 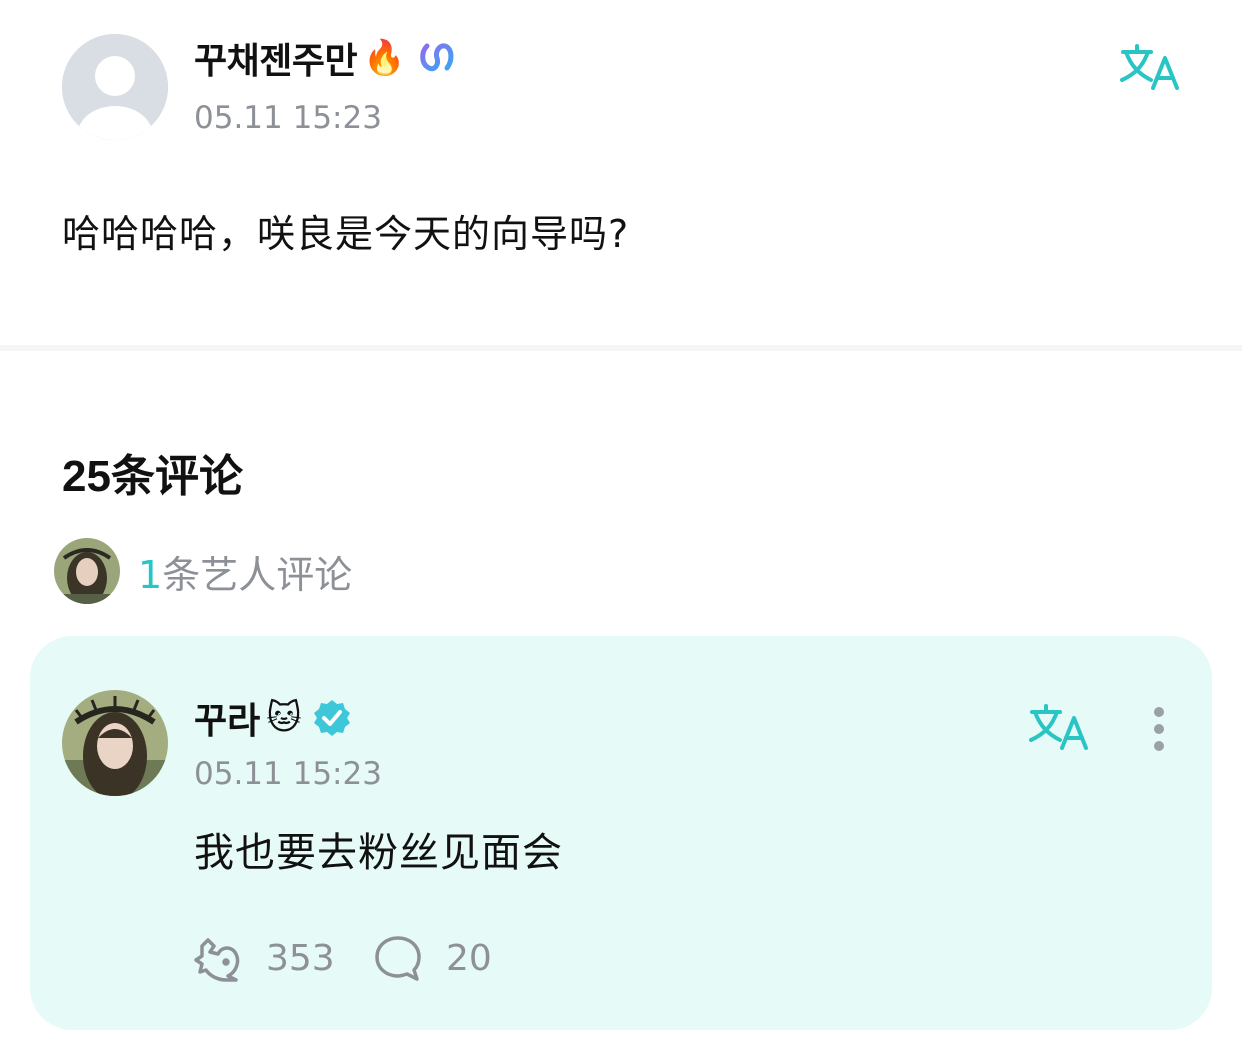 I want to click on artist-comments-label: 条艺人评论, so click(x=257, y=574).